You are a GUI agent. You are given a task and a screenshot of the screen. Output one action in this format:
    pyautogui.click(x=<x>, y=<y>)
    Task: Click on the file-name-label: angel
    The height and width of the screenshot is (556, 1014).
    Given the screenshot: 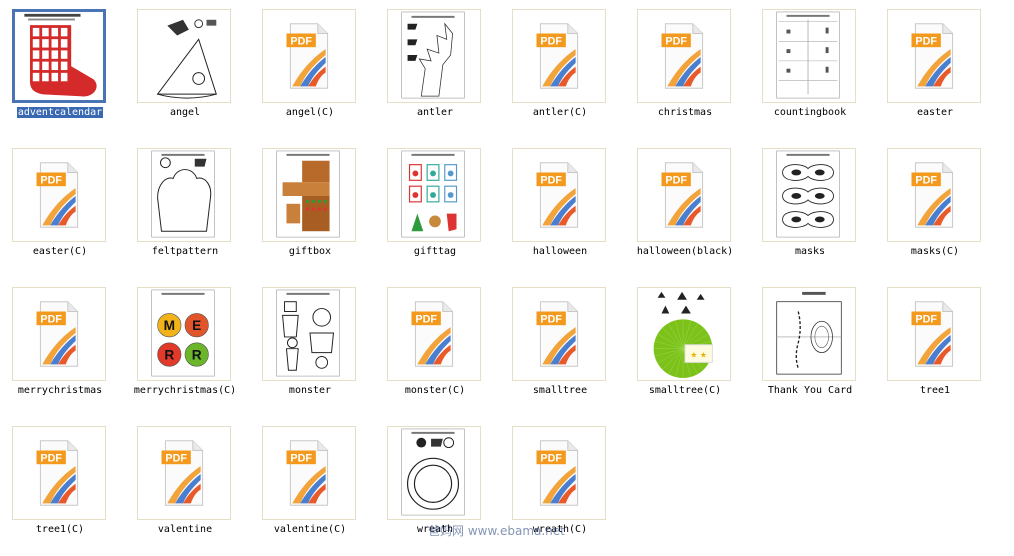 What is the action you would take?
    pyautogui.click(x=185, y=112)
    